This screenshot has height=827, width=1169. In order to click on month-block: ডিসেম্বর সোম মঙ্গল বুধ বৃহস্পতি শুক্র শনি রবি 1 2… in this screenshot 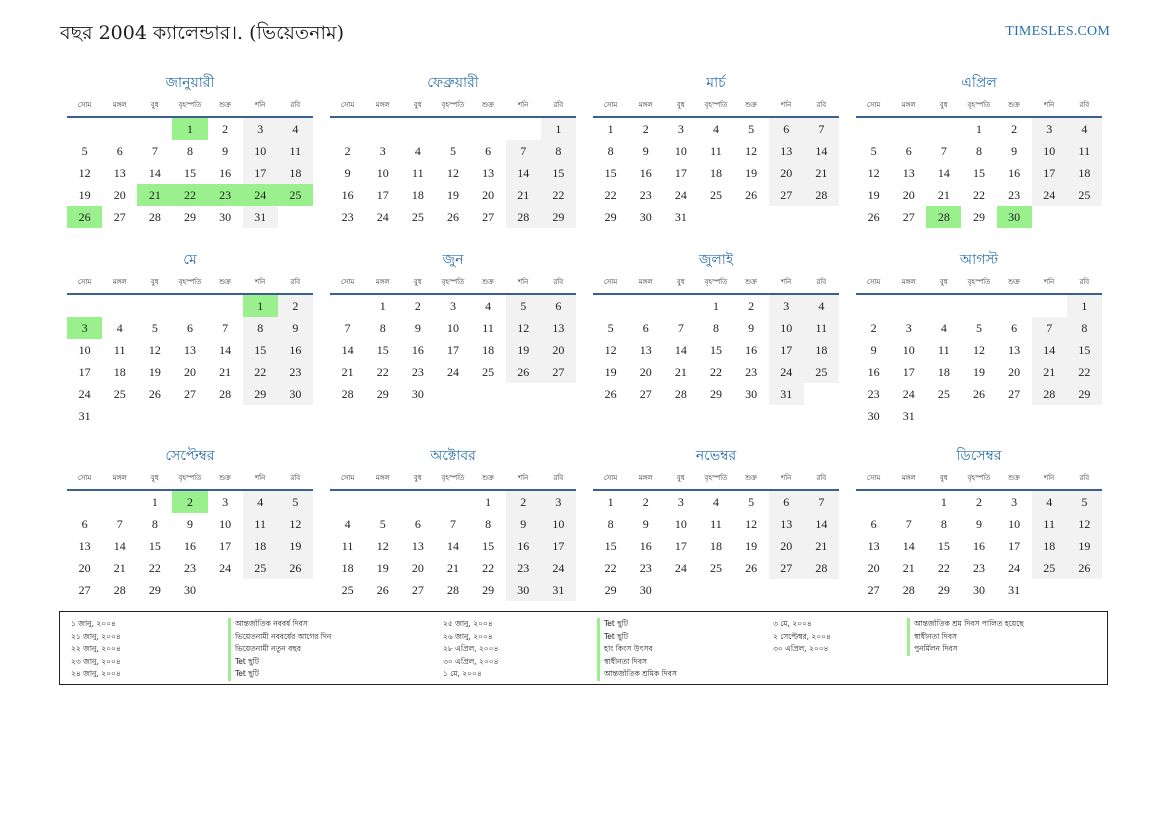, I will do `click(979, 526)`.